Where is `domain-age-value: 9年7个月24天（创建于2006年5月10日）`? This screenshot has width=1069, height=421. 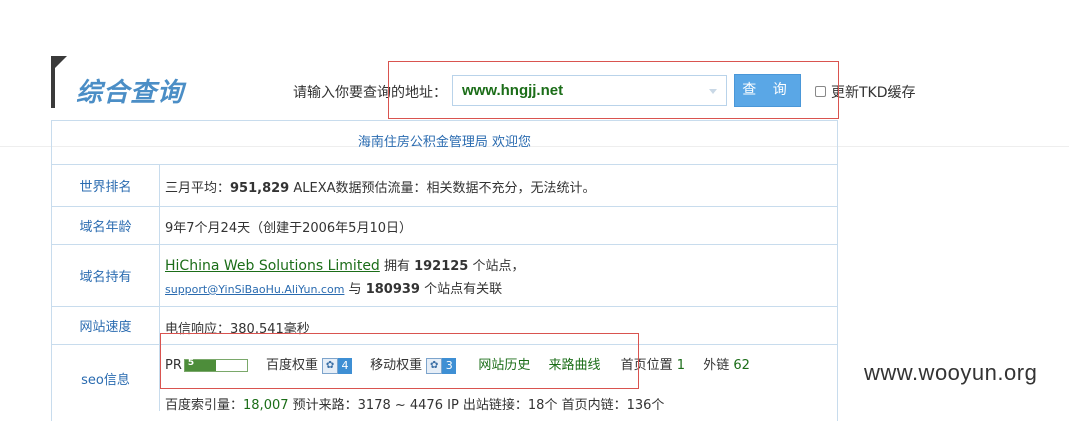 domain-age-value: 9年7个月24天（创建于2006年5月10日） is located at coordinates (288, 228).